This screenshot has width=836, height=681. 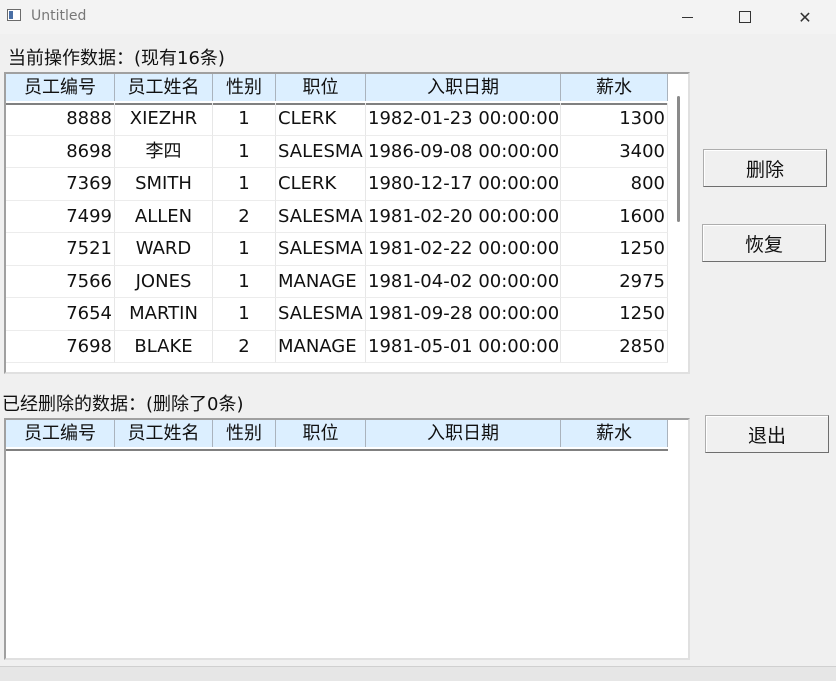 What do you see at coordinates (164, 249) in the screenshot?
I see `cell-employee-name: WARD` at bounding box center [164, 249].